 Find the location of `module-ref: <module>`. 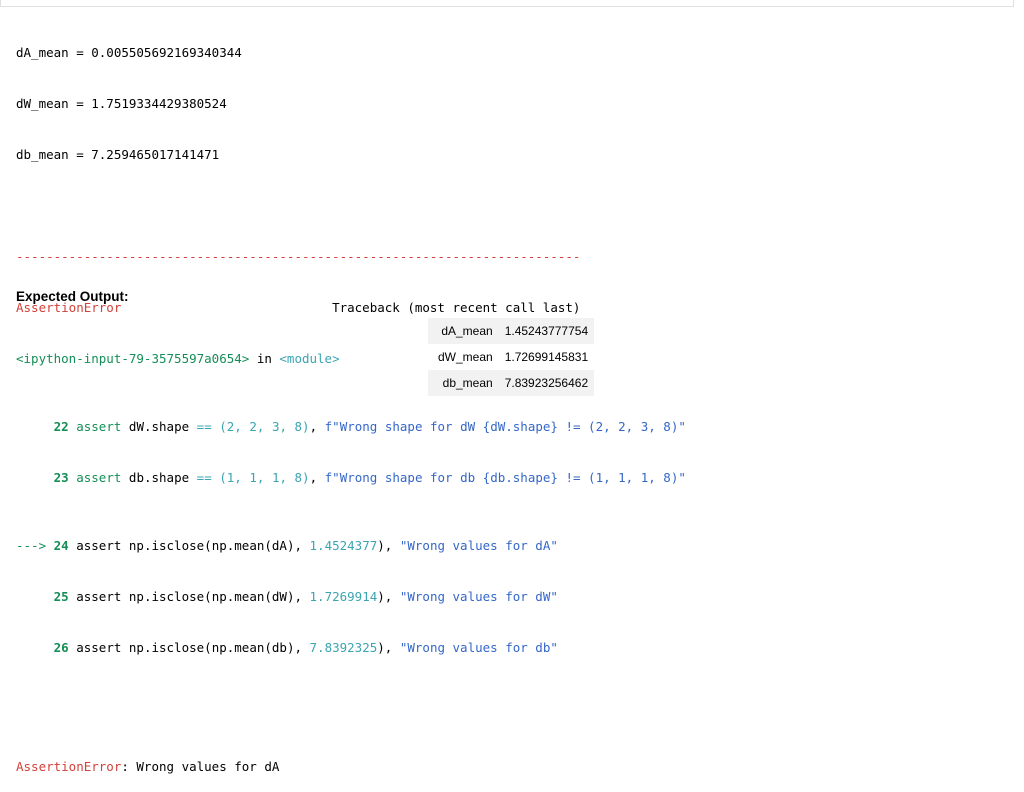

module-ref: <module> is located at coordinates (309, 358).